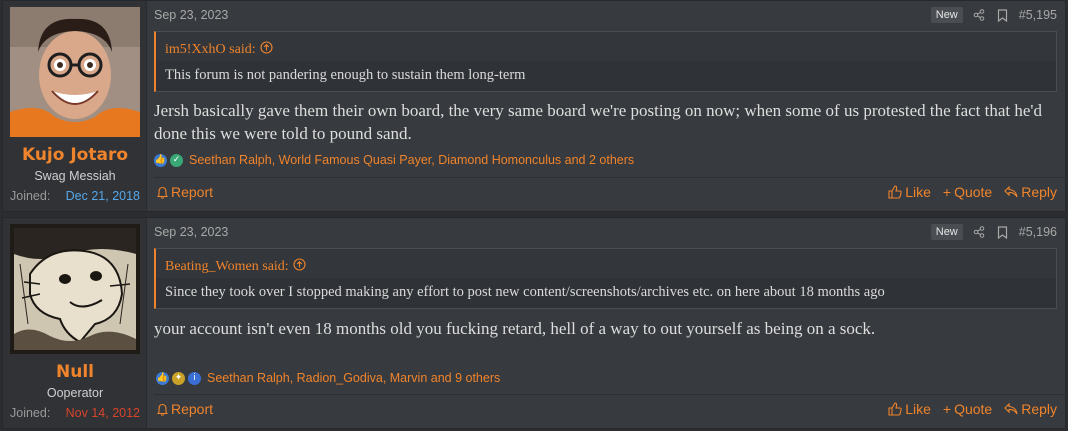 The width and height of the screenshot is (1068, 431). What do you see at coordinates (606, 46) in the screenshot?
I see `quote-author: im5!XxhO said:` at bounding box center [606, 46].